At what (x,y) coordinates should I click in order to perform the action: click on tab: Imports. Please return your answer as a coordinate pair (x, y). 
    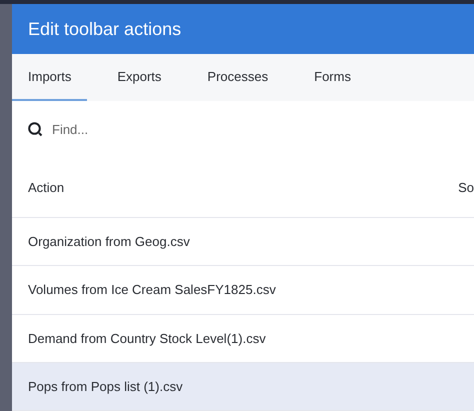
    Looking at the image, I should click on (50, 77).